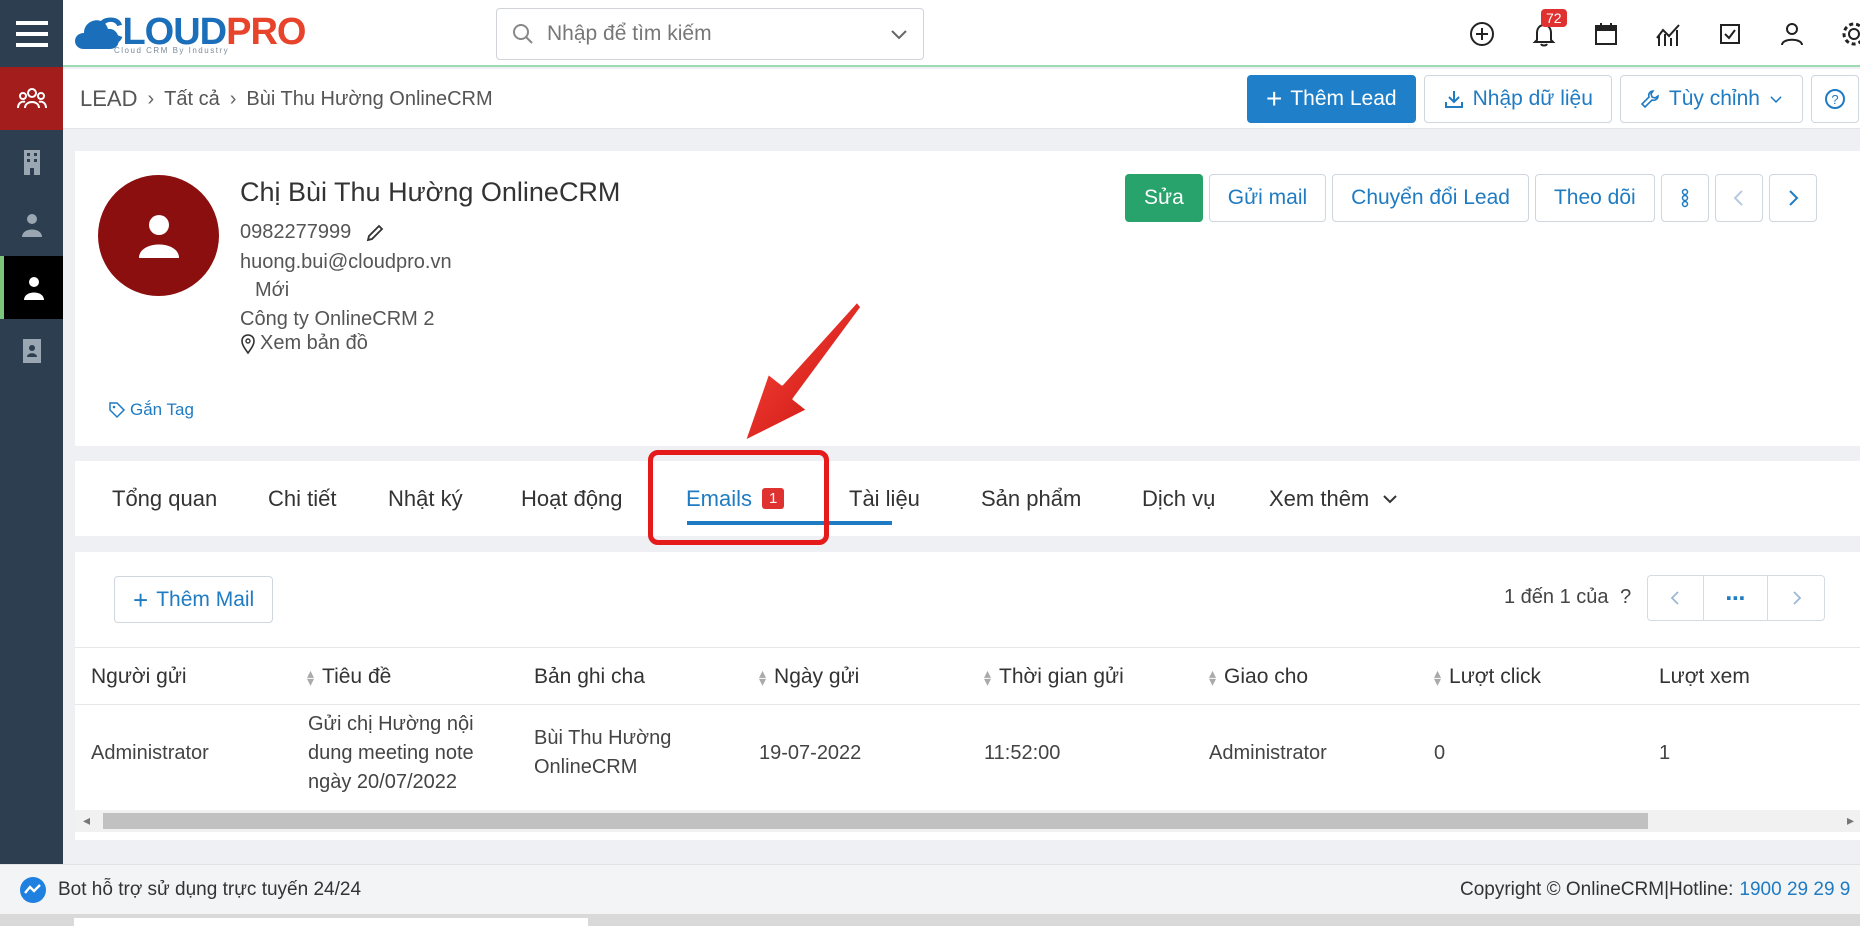 This screenshot has height=926, width=1860. I want to click on bottom-strip, so click(930, 920).